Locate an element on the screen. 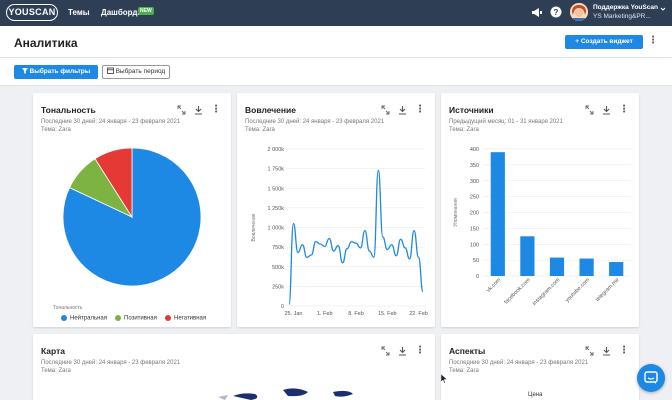  new-badge: NEW is located at coordinates (146, 11).